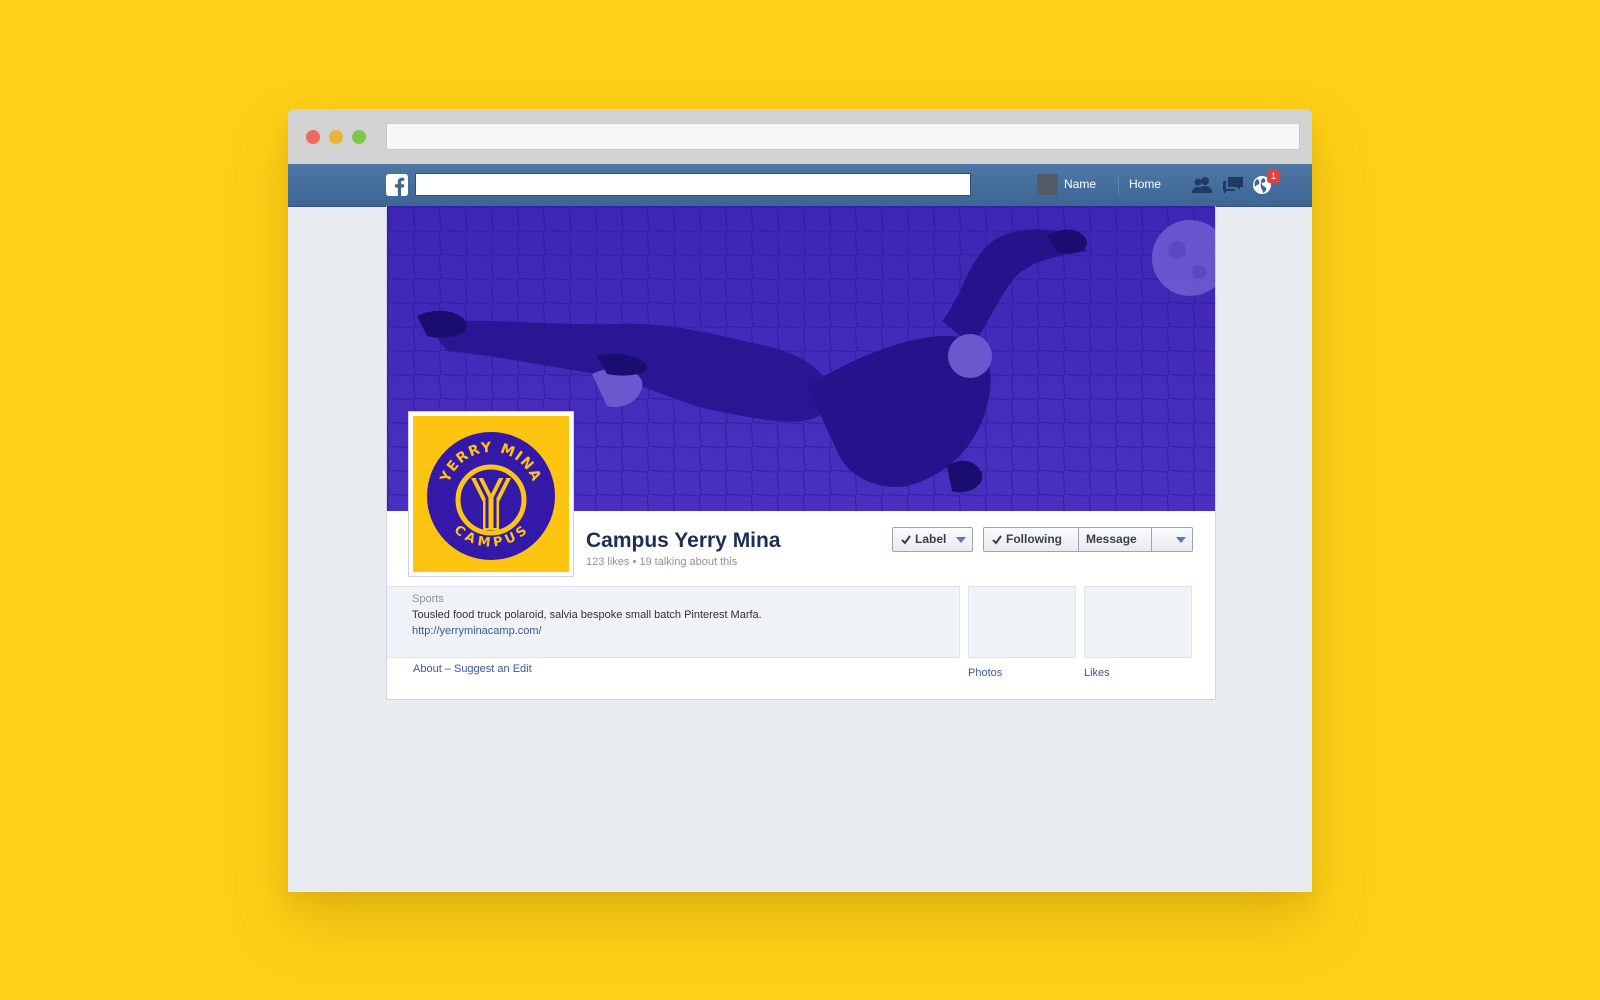 Image resolution: width=1600 pixels, height=1000 pixels. I want to click on browser-titlebar, so click(800, 136).